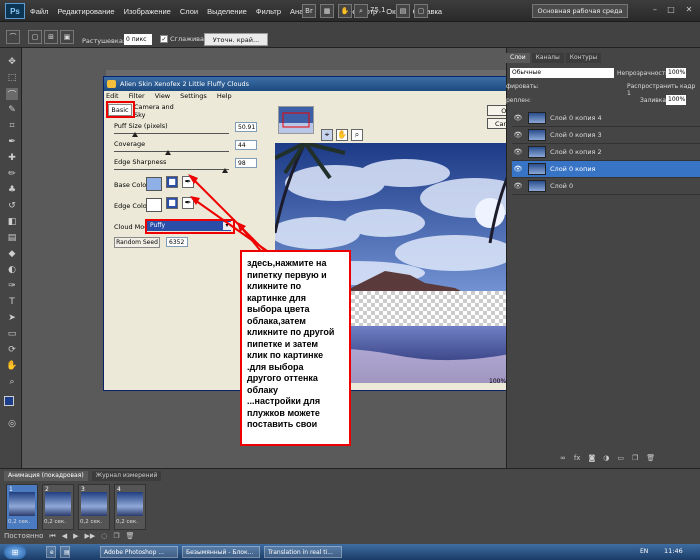  What do you see at coordinates (283, 412) in the screenshot?
I see `note-line: плужков можете` at bounding box center [283, 412].